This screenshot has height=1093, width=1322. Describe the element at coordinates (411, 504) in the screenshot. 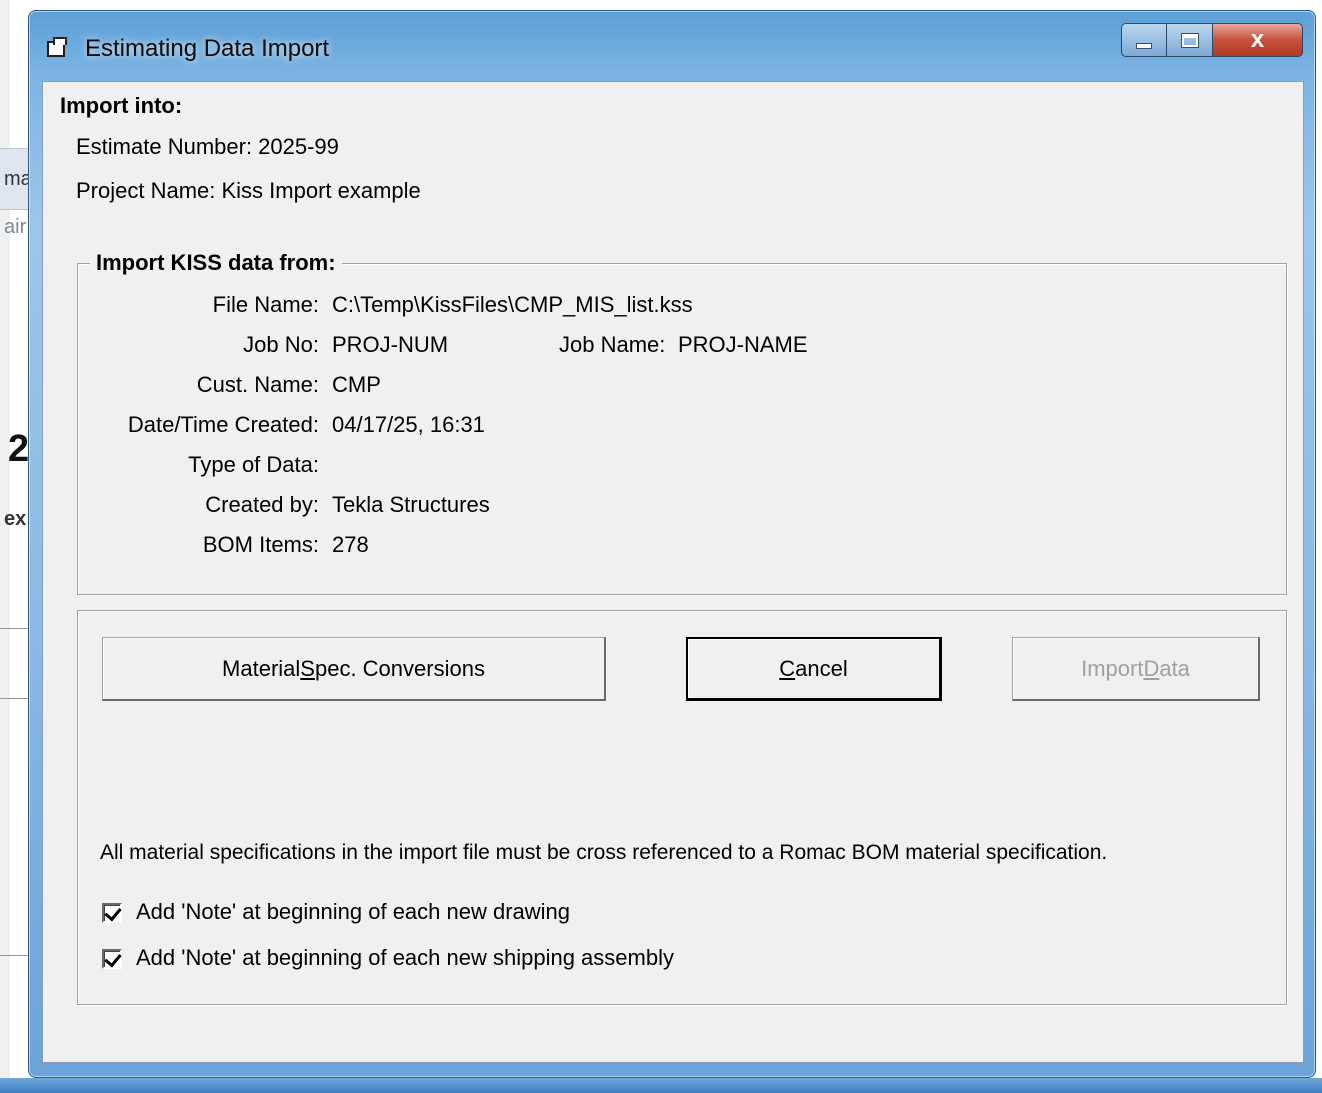

I see `created-by-value: Tekla Structures` at that location.